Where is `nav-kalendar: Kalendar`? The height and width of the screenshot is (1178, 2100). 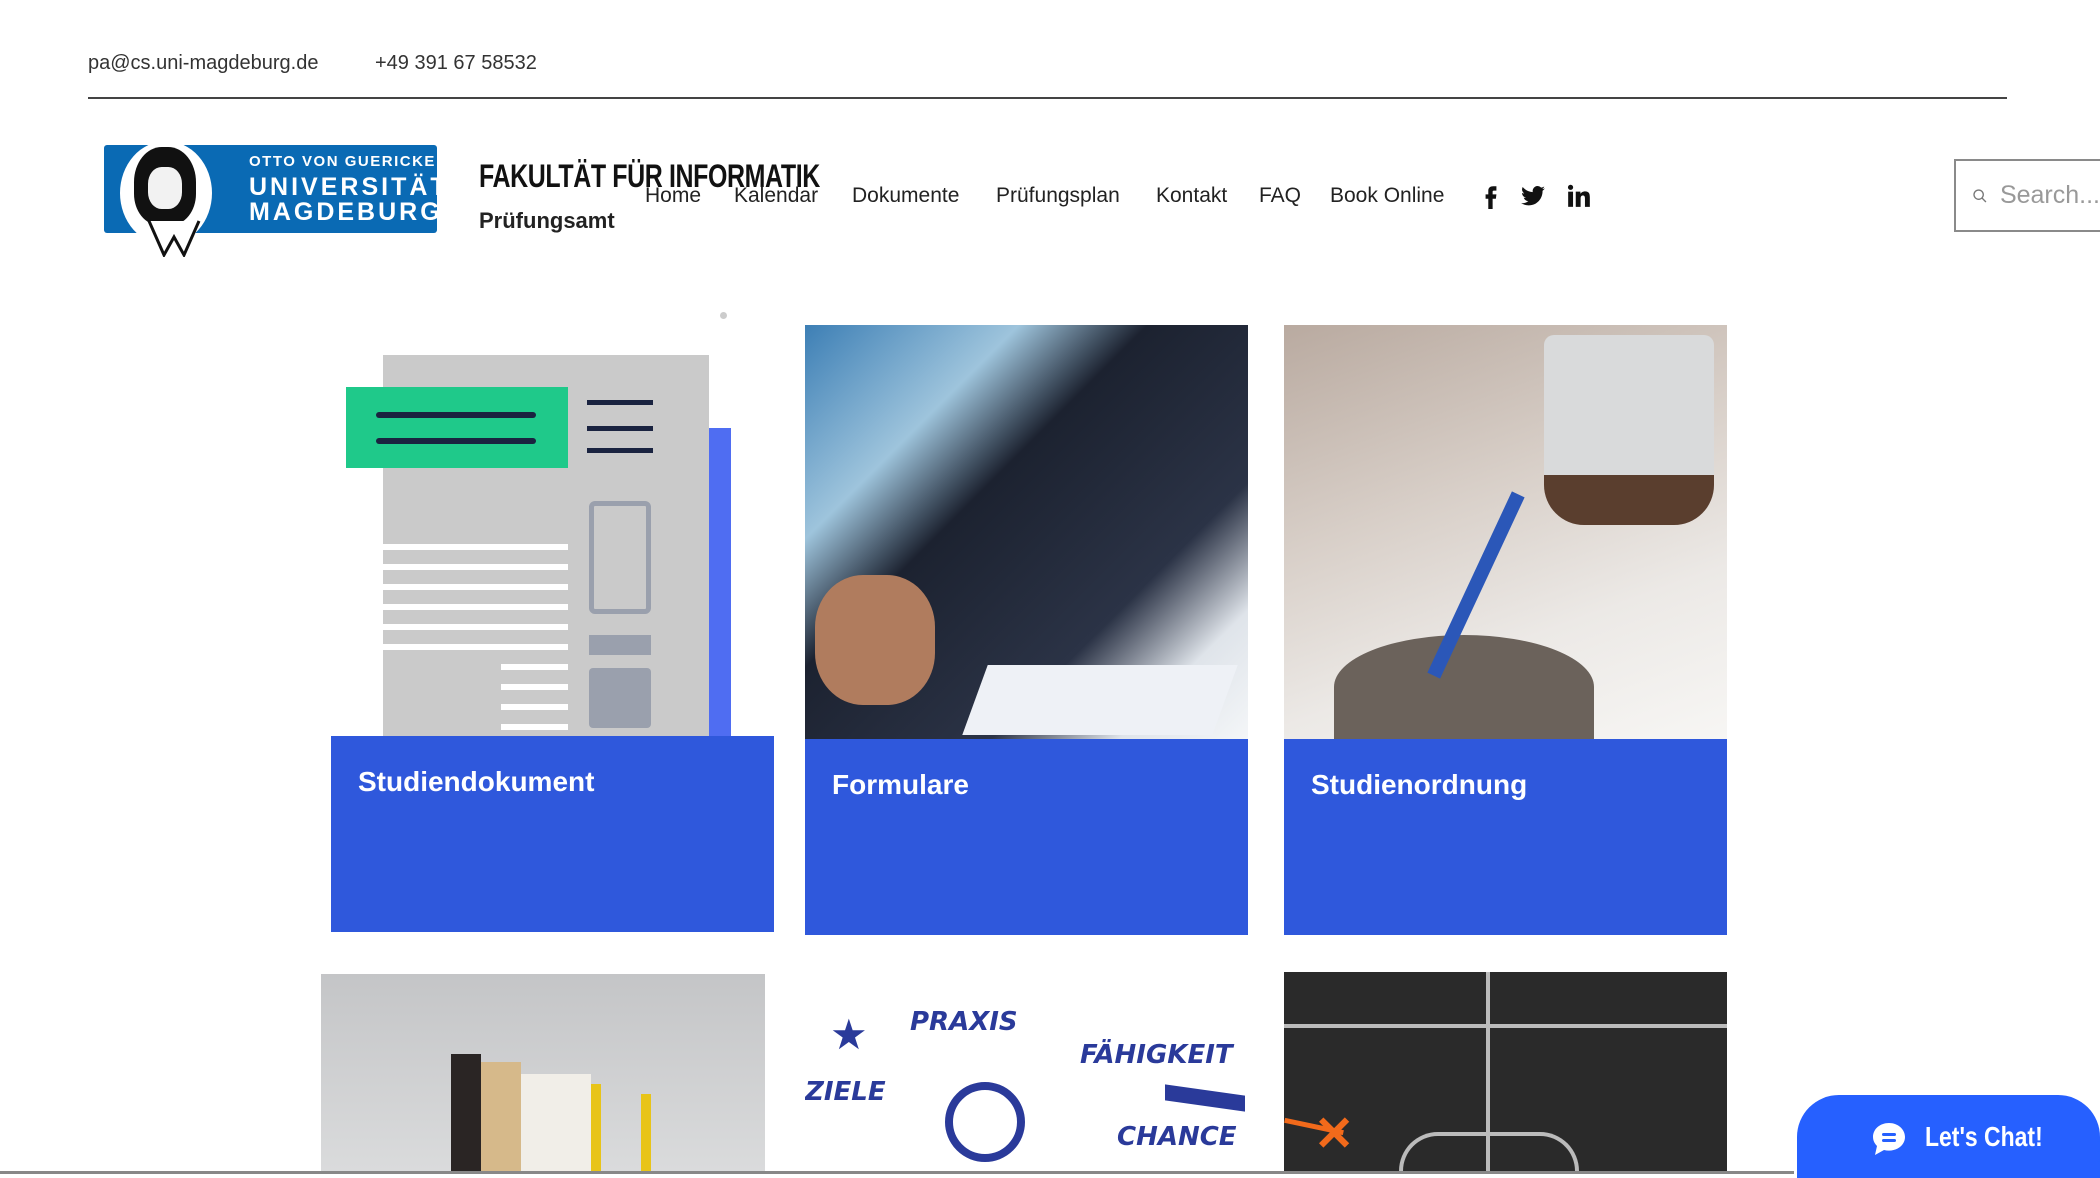
nav-kalendar: Kalendar is located at coordinates (776, 196).